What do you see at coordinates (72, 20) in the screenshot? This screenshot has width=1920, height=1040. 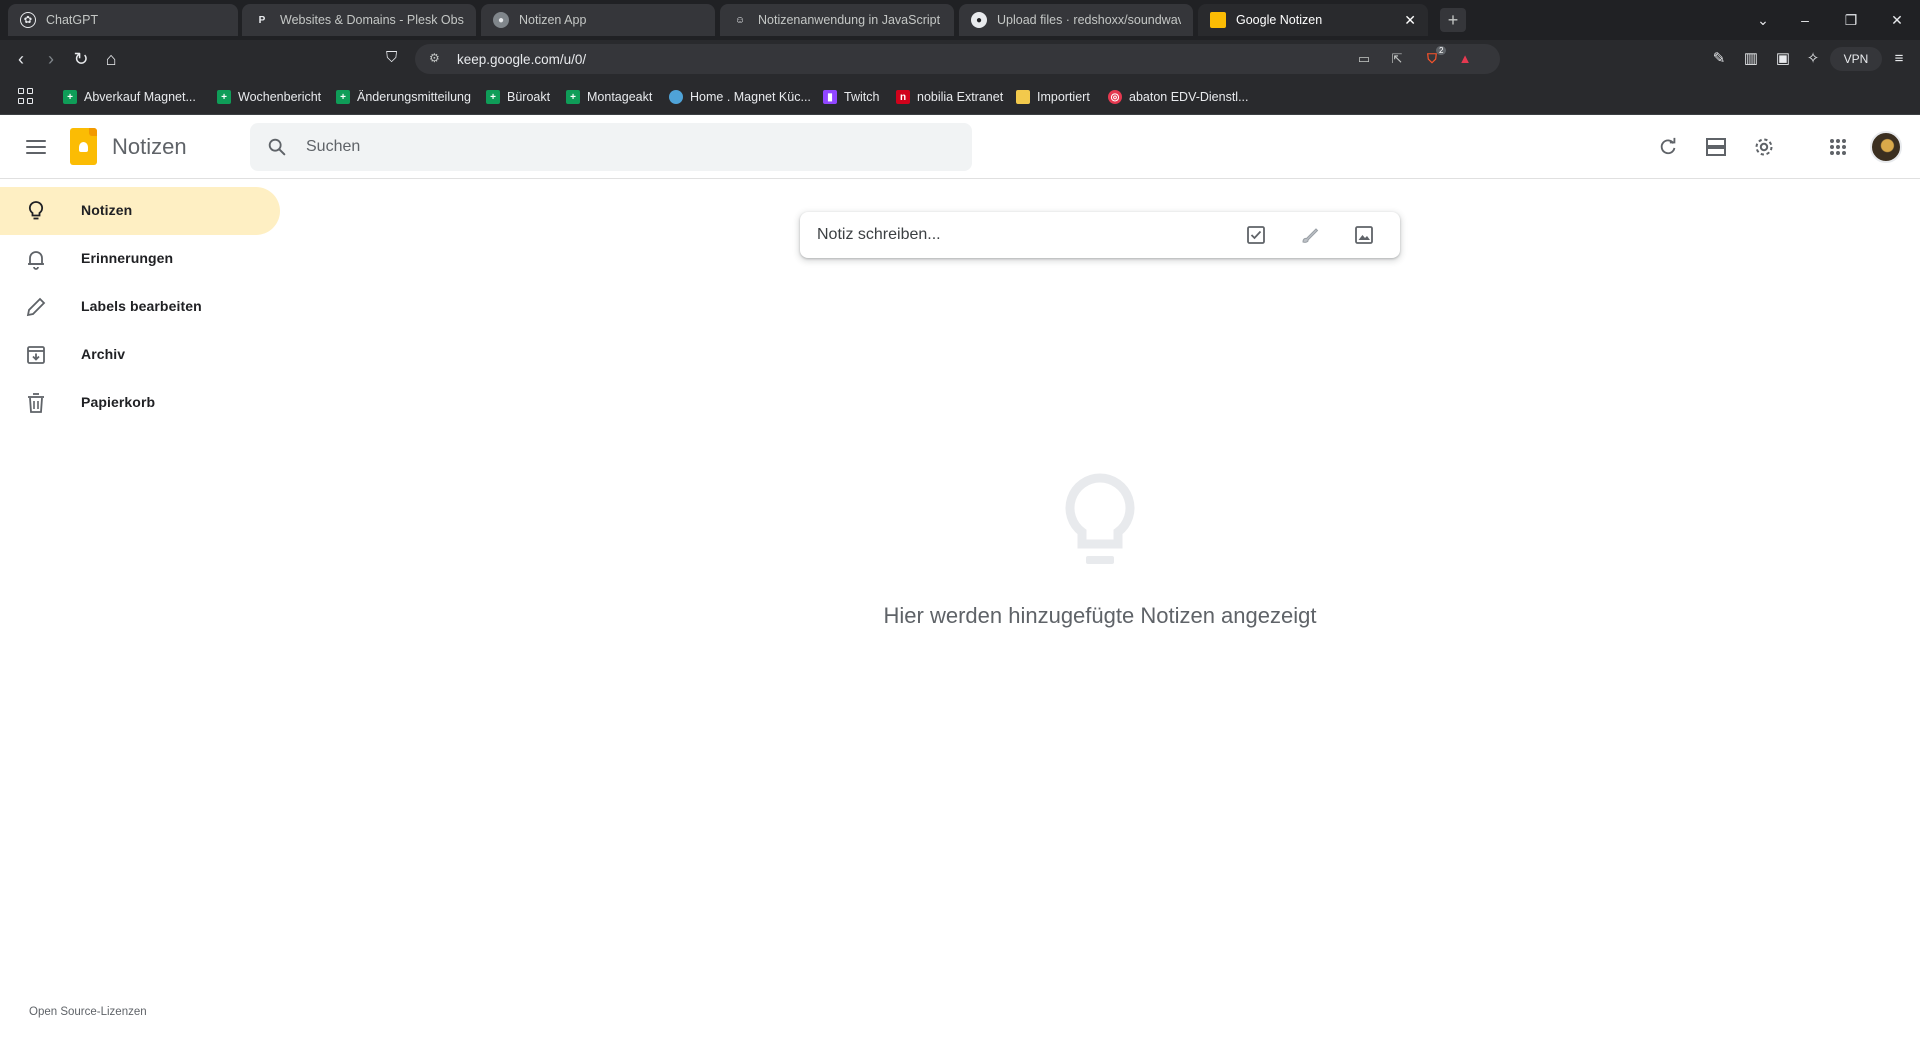 I see `tab-title: ChatGPT` at bounding box center [72, 20].